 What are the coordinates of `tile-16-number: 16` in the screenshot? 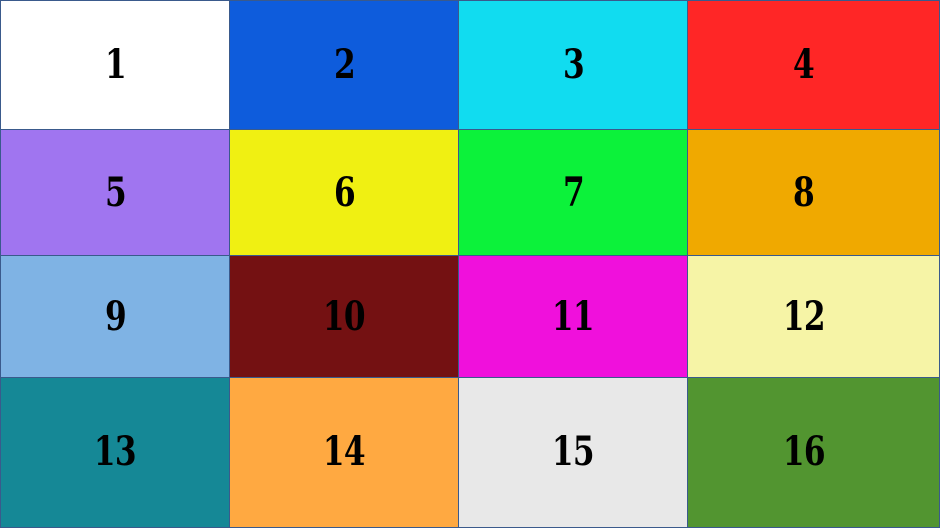 It's located at (804, 451).